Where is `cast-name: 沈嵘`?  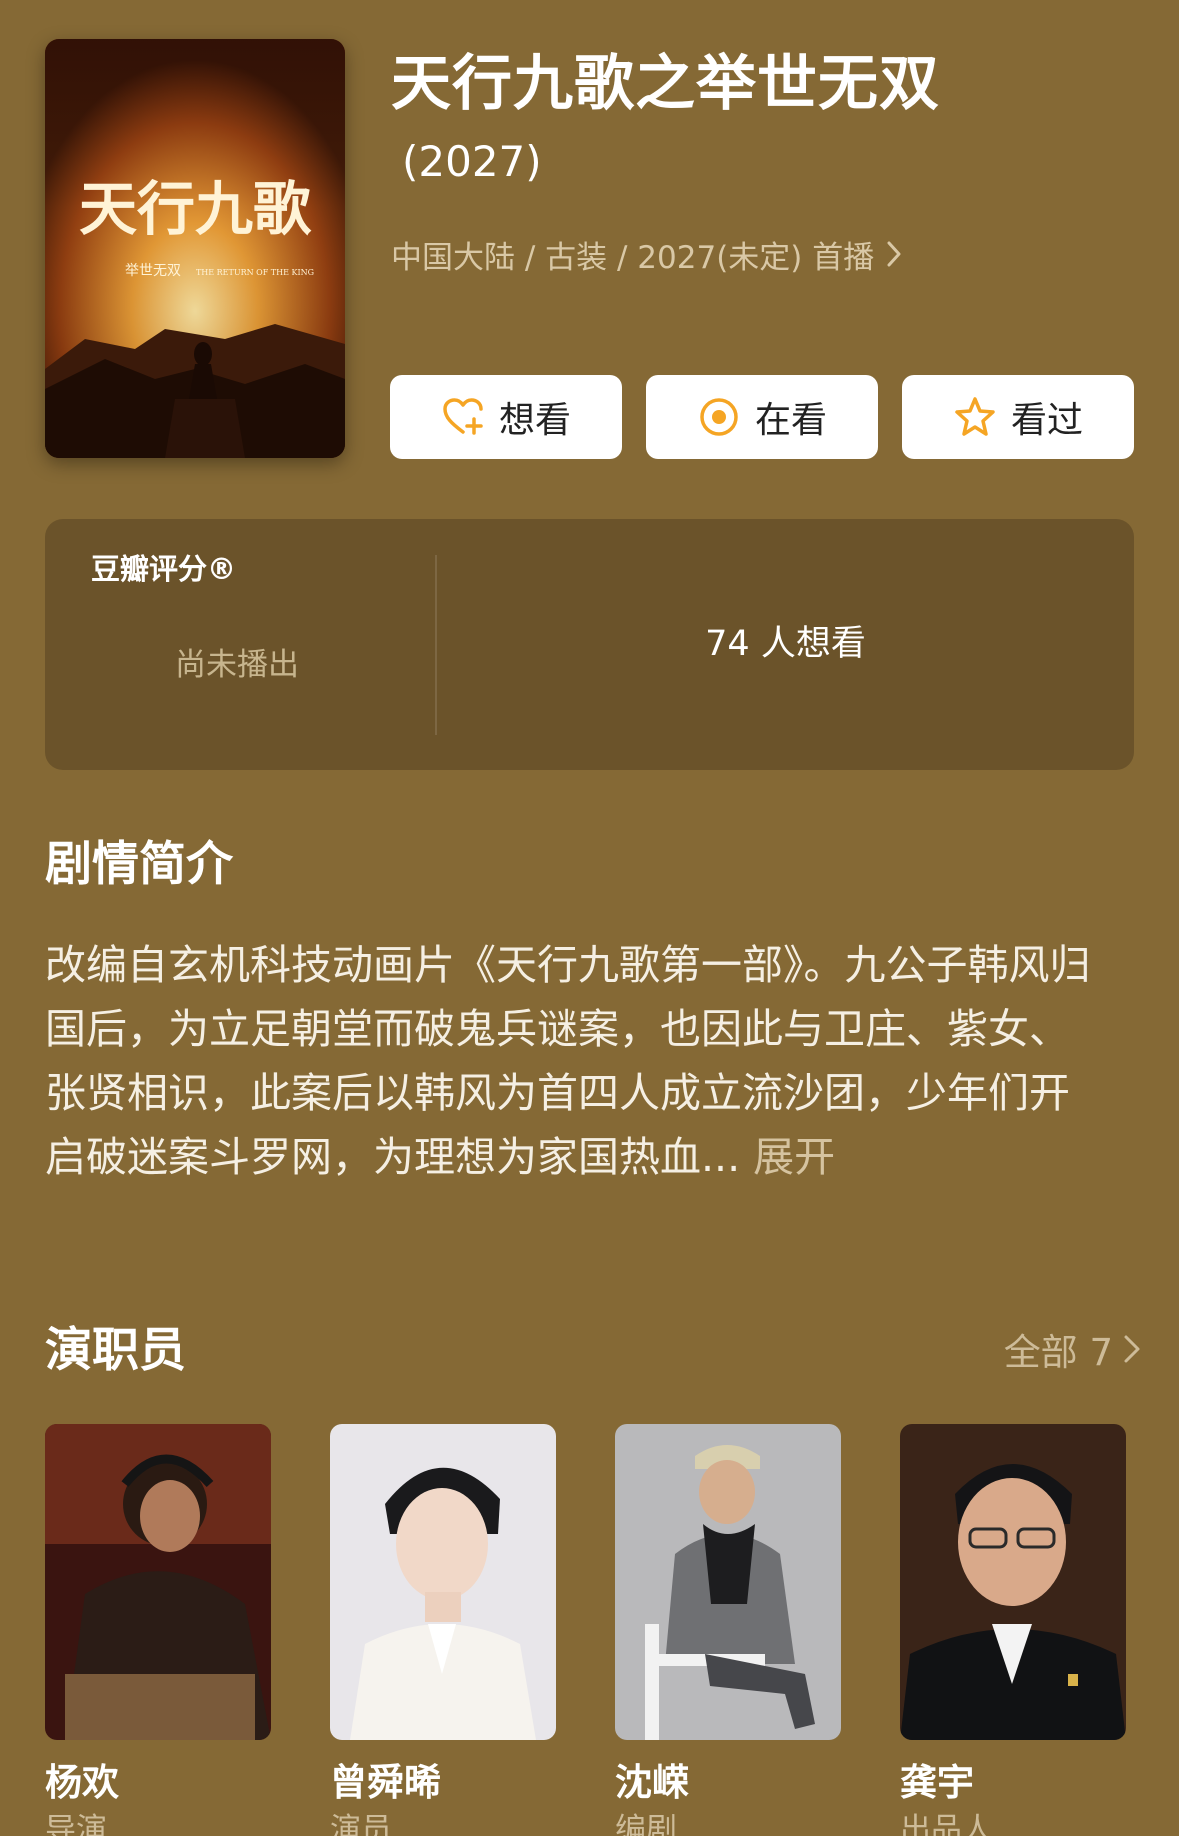 cast-name: 沈嵘 is located at coordinates (652, 1782).